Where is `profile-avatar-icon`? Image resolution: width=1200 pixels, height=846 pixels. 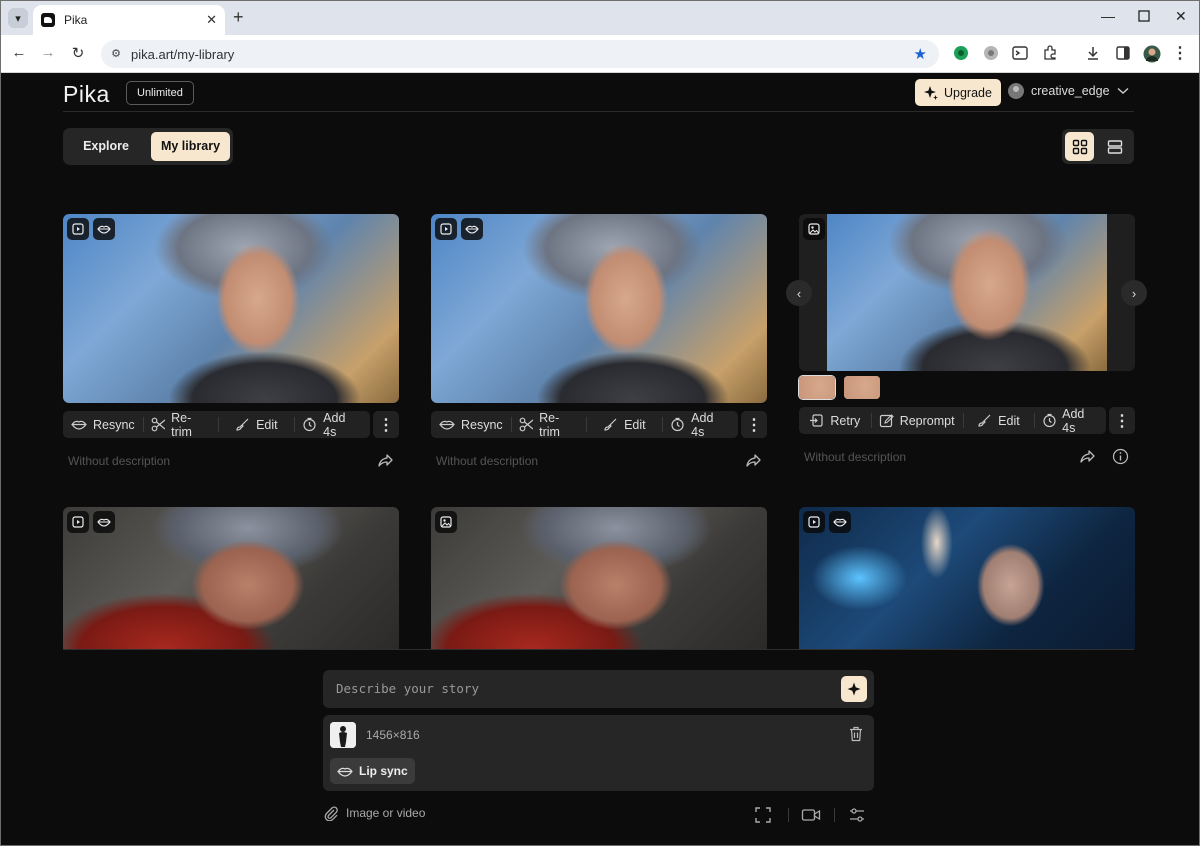 profile-avatar-icon is located at coordinates (1152, 54).